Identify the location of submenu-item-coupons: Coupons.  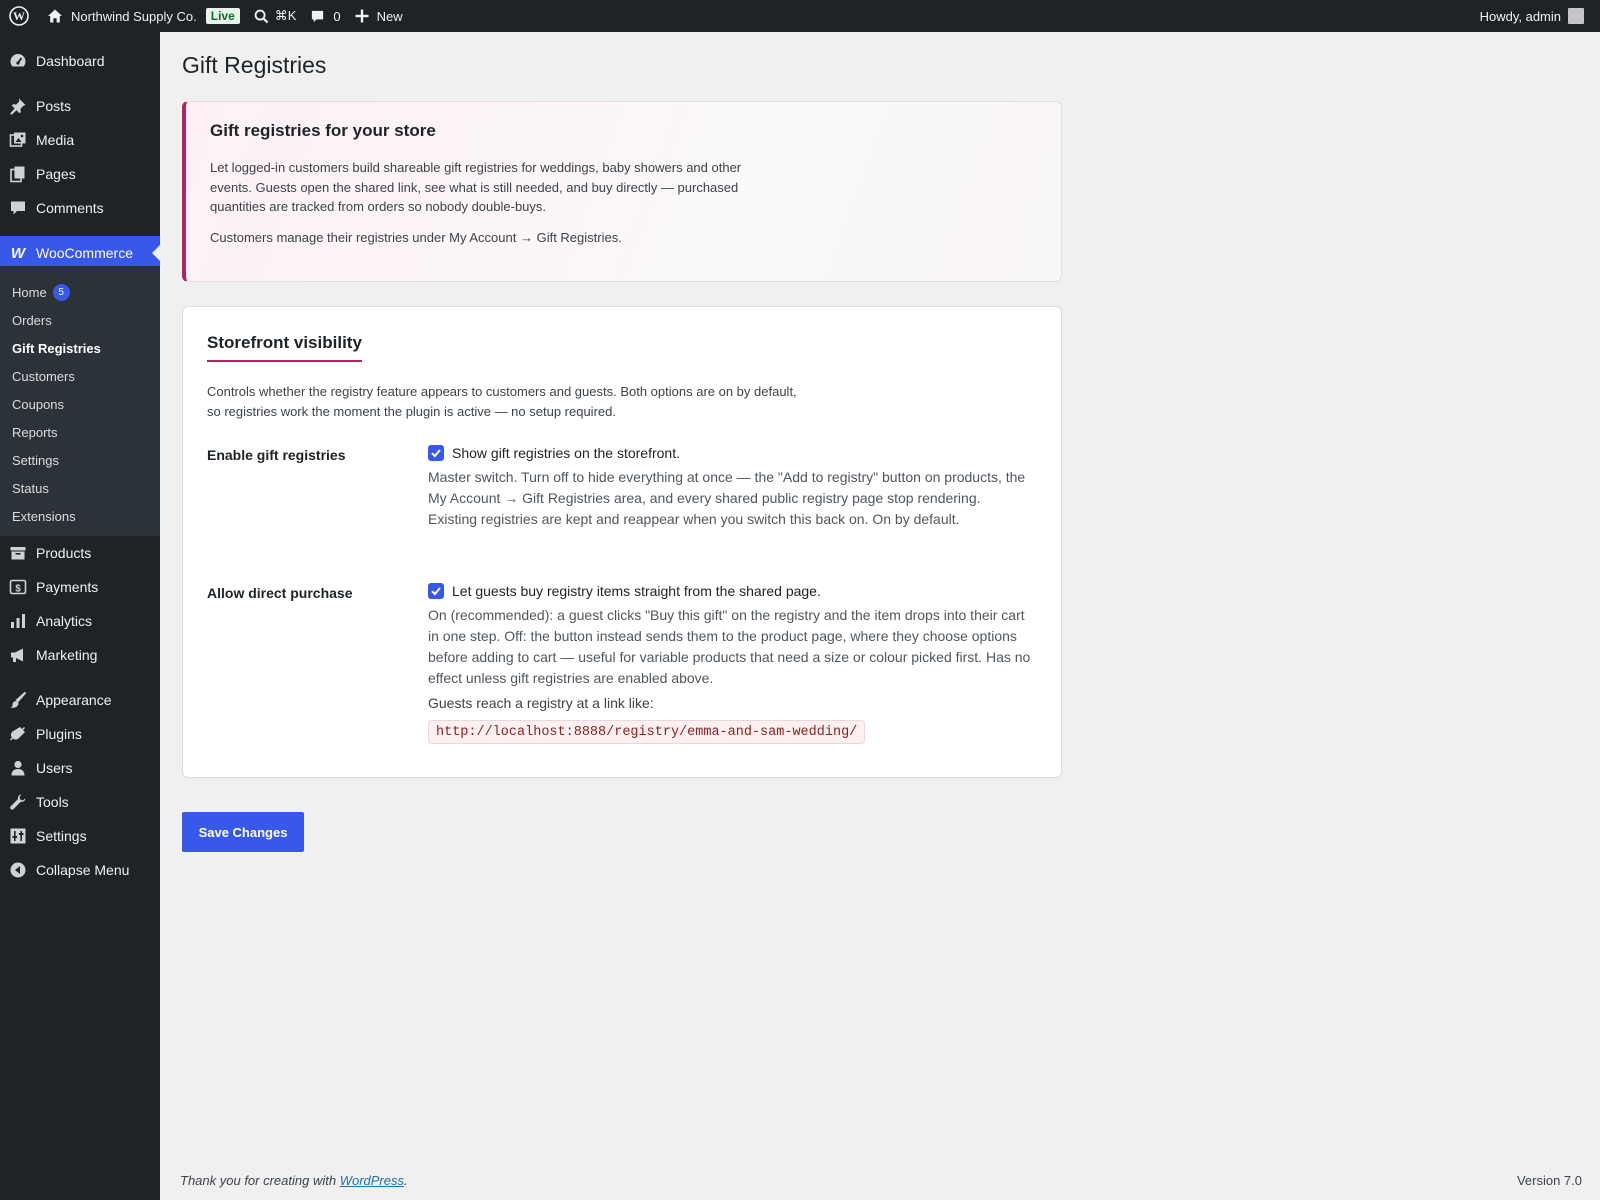
(38, 404).